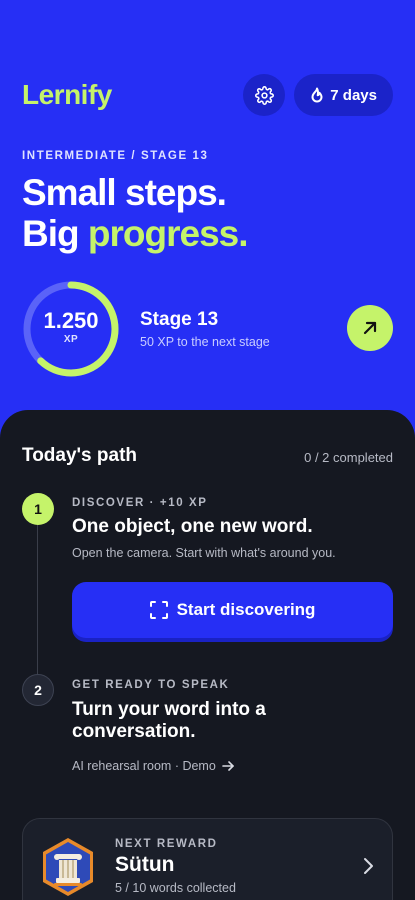 Image resolution: width=415 pixels, height=900 pixels. What do you see at coordinates (38, 690) in the screenshot?
I see `step-2-number: 2` at bounding box center [38, 690].